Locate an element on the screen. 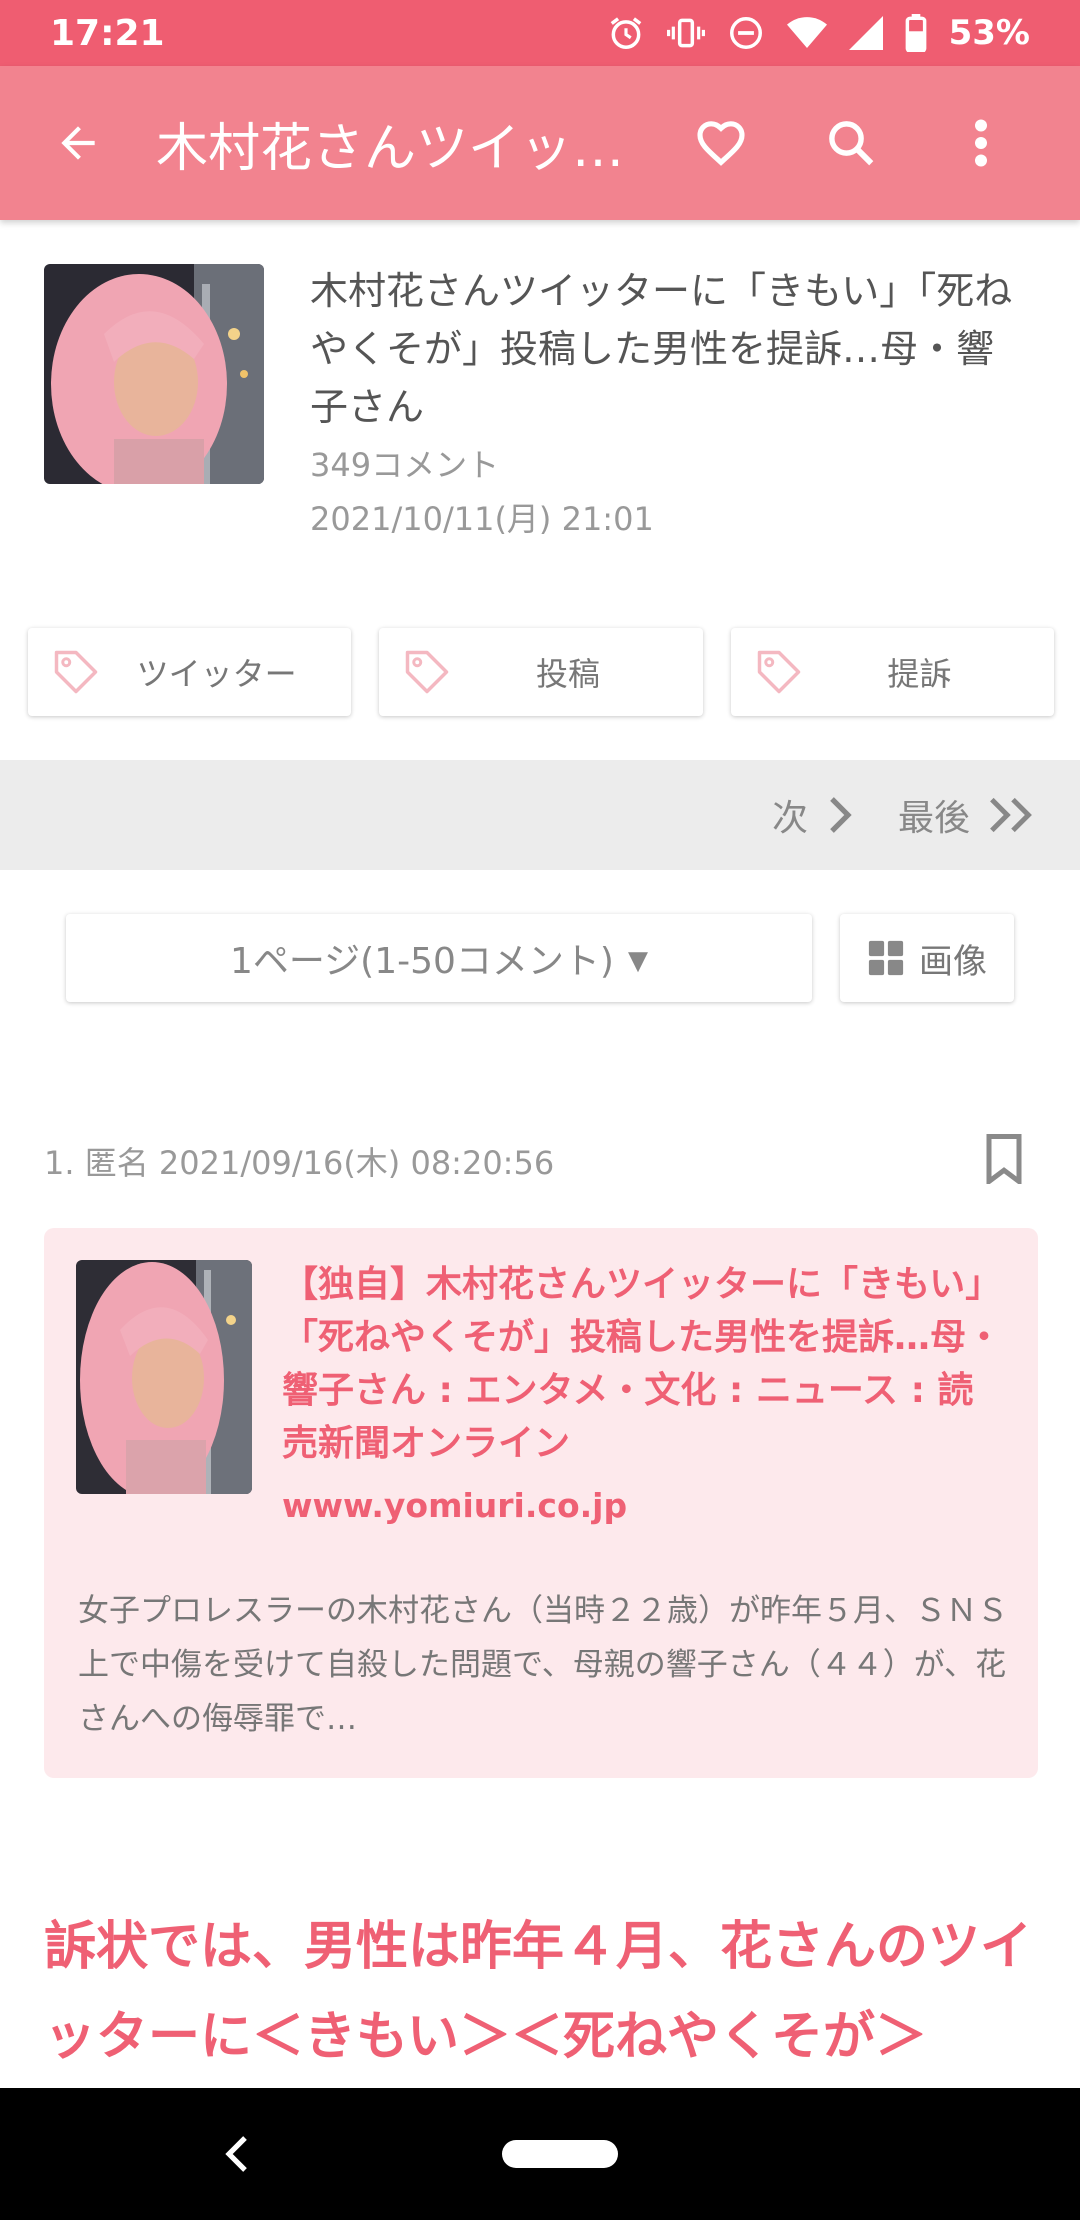  tag-label: 提訴 is located at coordinates (919, 674).